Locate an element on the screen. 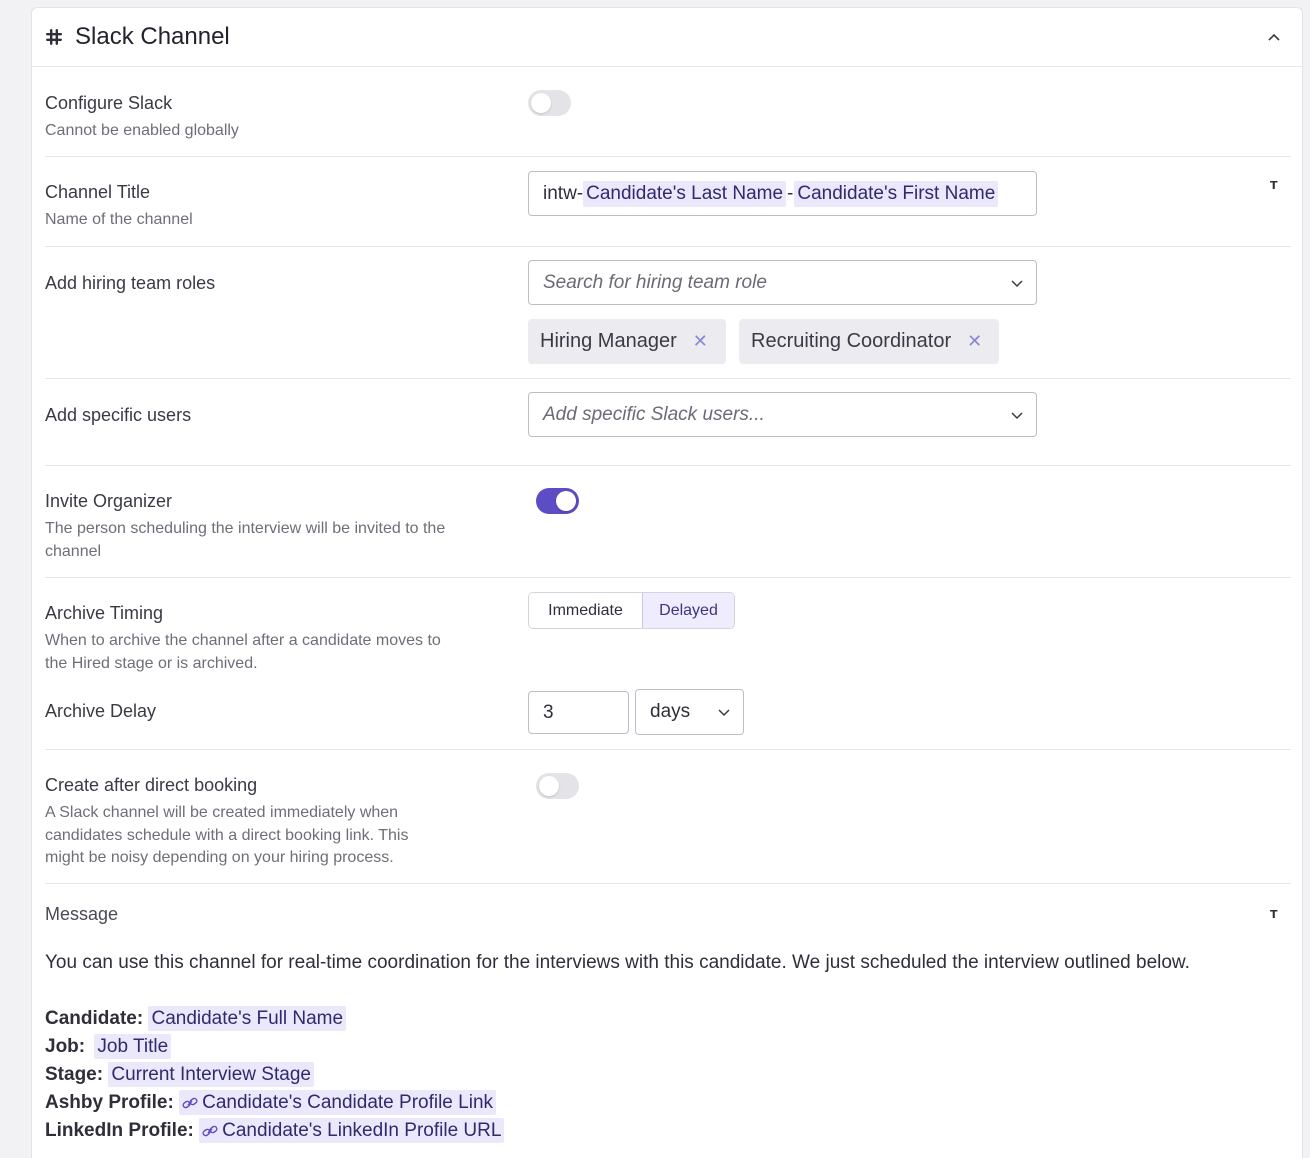  configure-slack-label: Configure Slack is located at coordinates (109, 103).